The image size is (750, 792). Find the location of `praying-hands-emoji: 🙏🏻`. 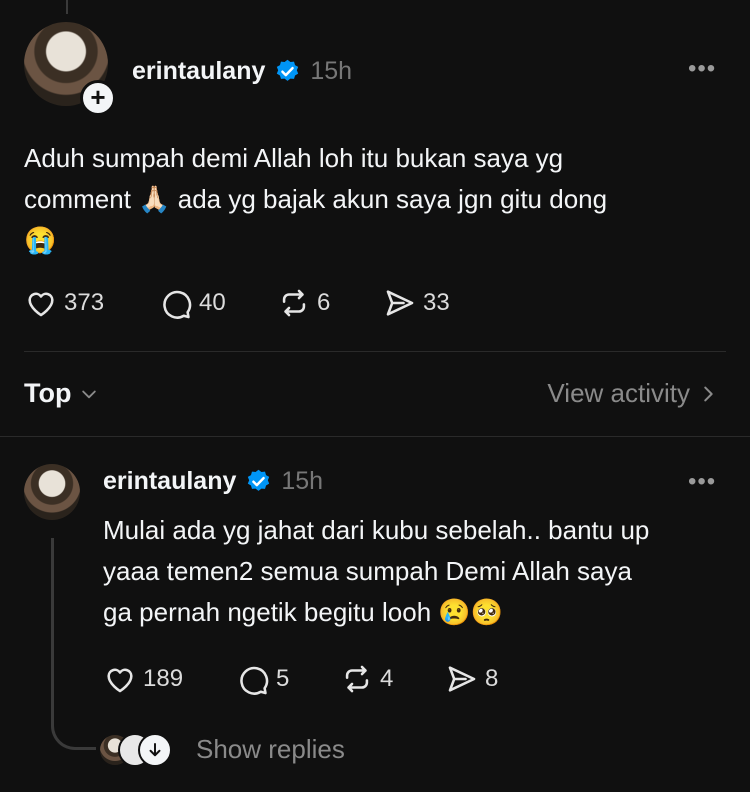

praying-hands-emoji: 🙏🏻 is located at coordinates (154, 199).